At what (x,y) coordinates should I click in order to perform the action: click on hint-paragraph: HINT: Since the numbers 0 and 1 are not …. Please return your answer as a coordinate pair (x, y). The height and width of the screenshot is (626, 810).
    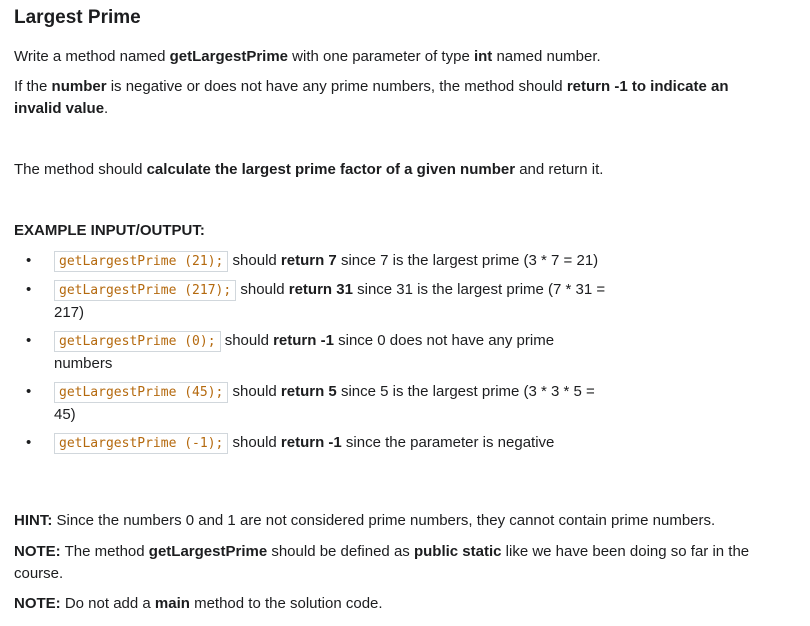
    Looking at the image, I should click on (365, 520).